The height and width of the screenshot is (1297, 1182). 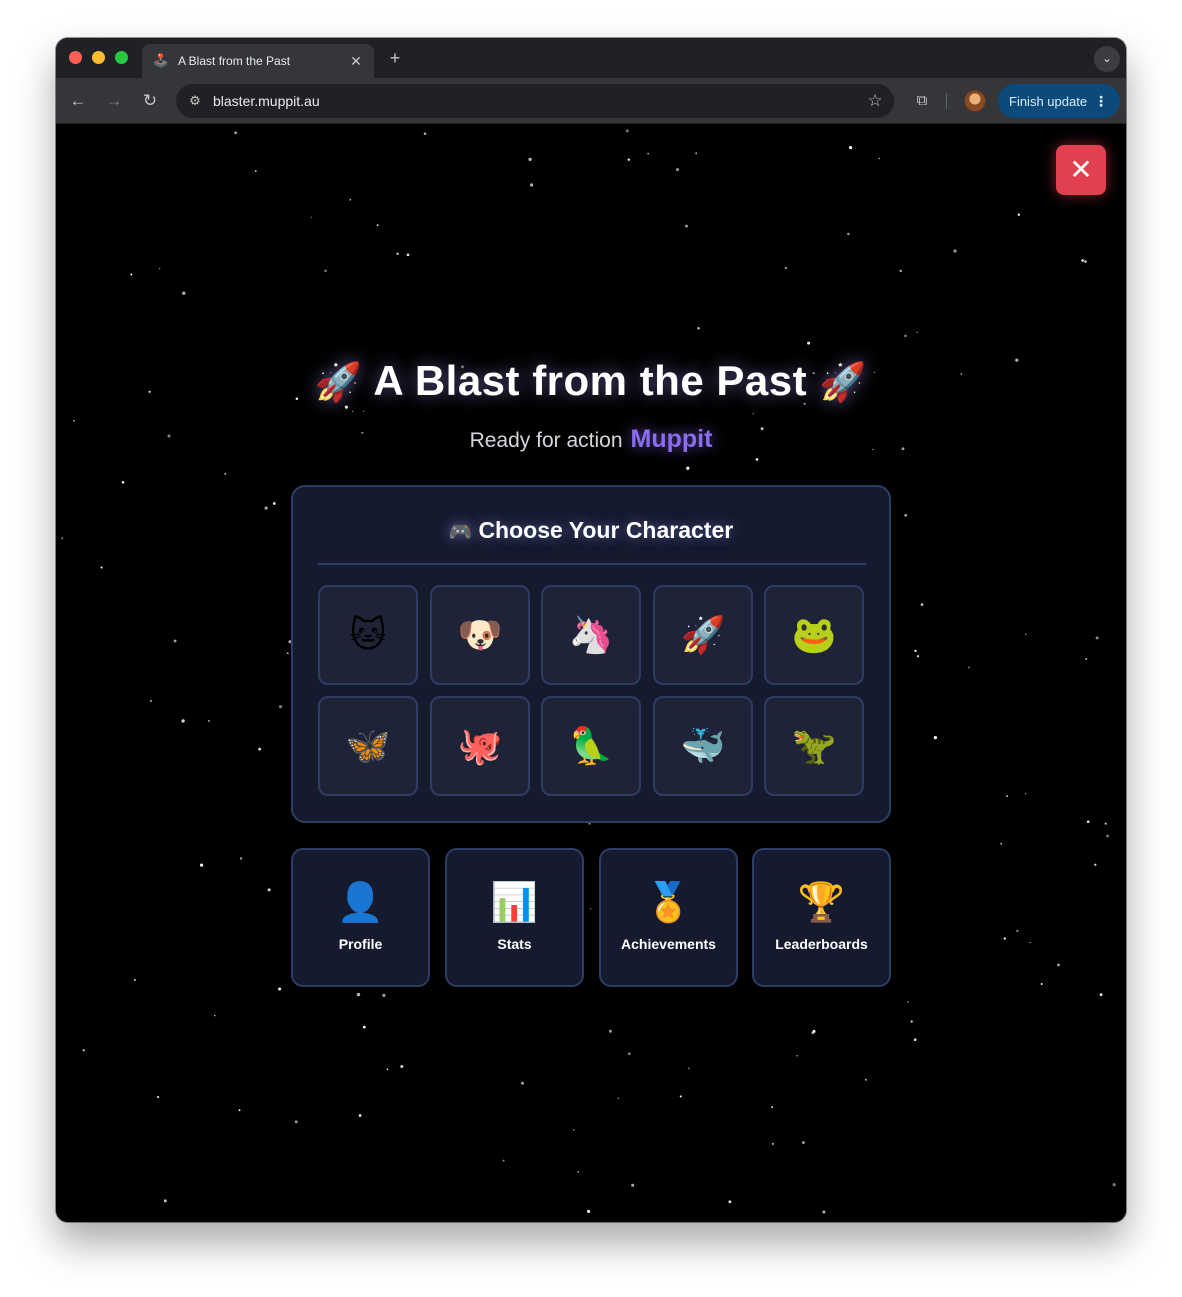 I want to click on profile-label: Profile, so click(x=360, y=944).